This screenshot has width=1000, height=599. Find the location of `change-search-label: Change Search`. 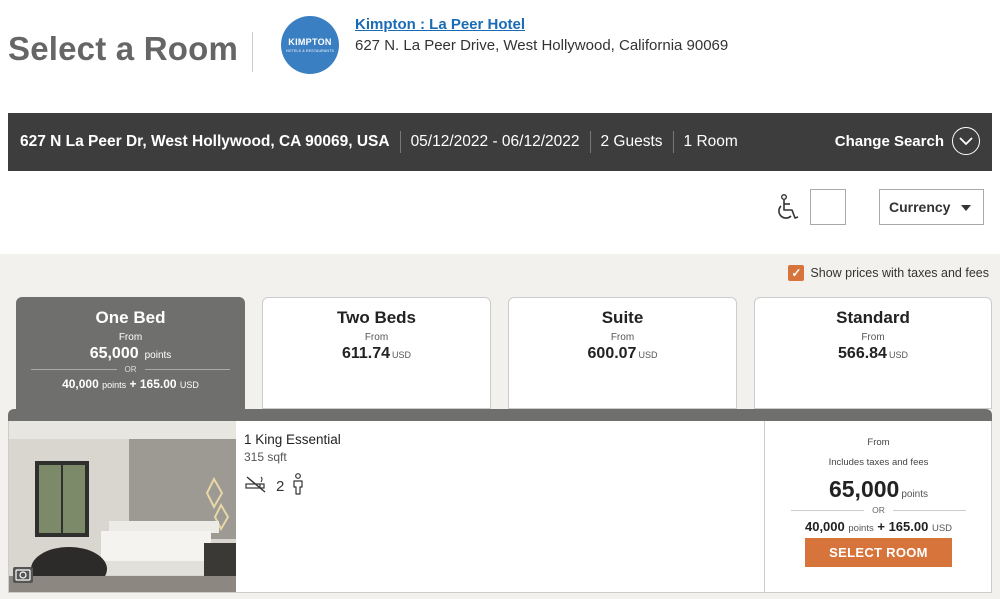

change-search-label: Change Search is located at coordinates (889, 141).